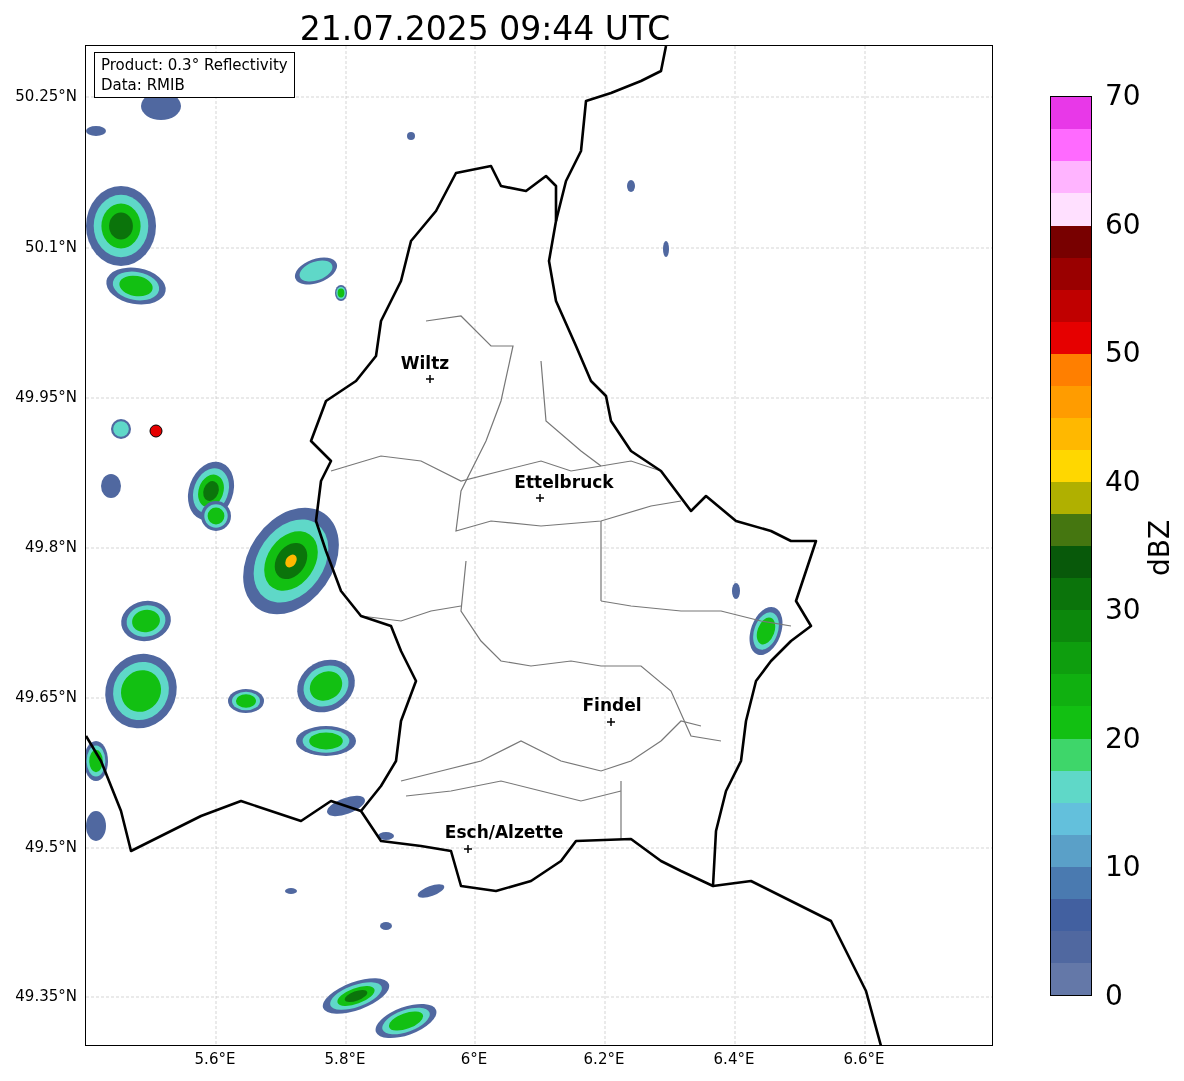 The height and width of the screenshot is (1081, 1184). Describe the element at coordinates (485, 29) in the screenshot. I see `chart-title: 21.07.2025 09:44 UTC` at that location.